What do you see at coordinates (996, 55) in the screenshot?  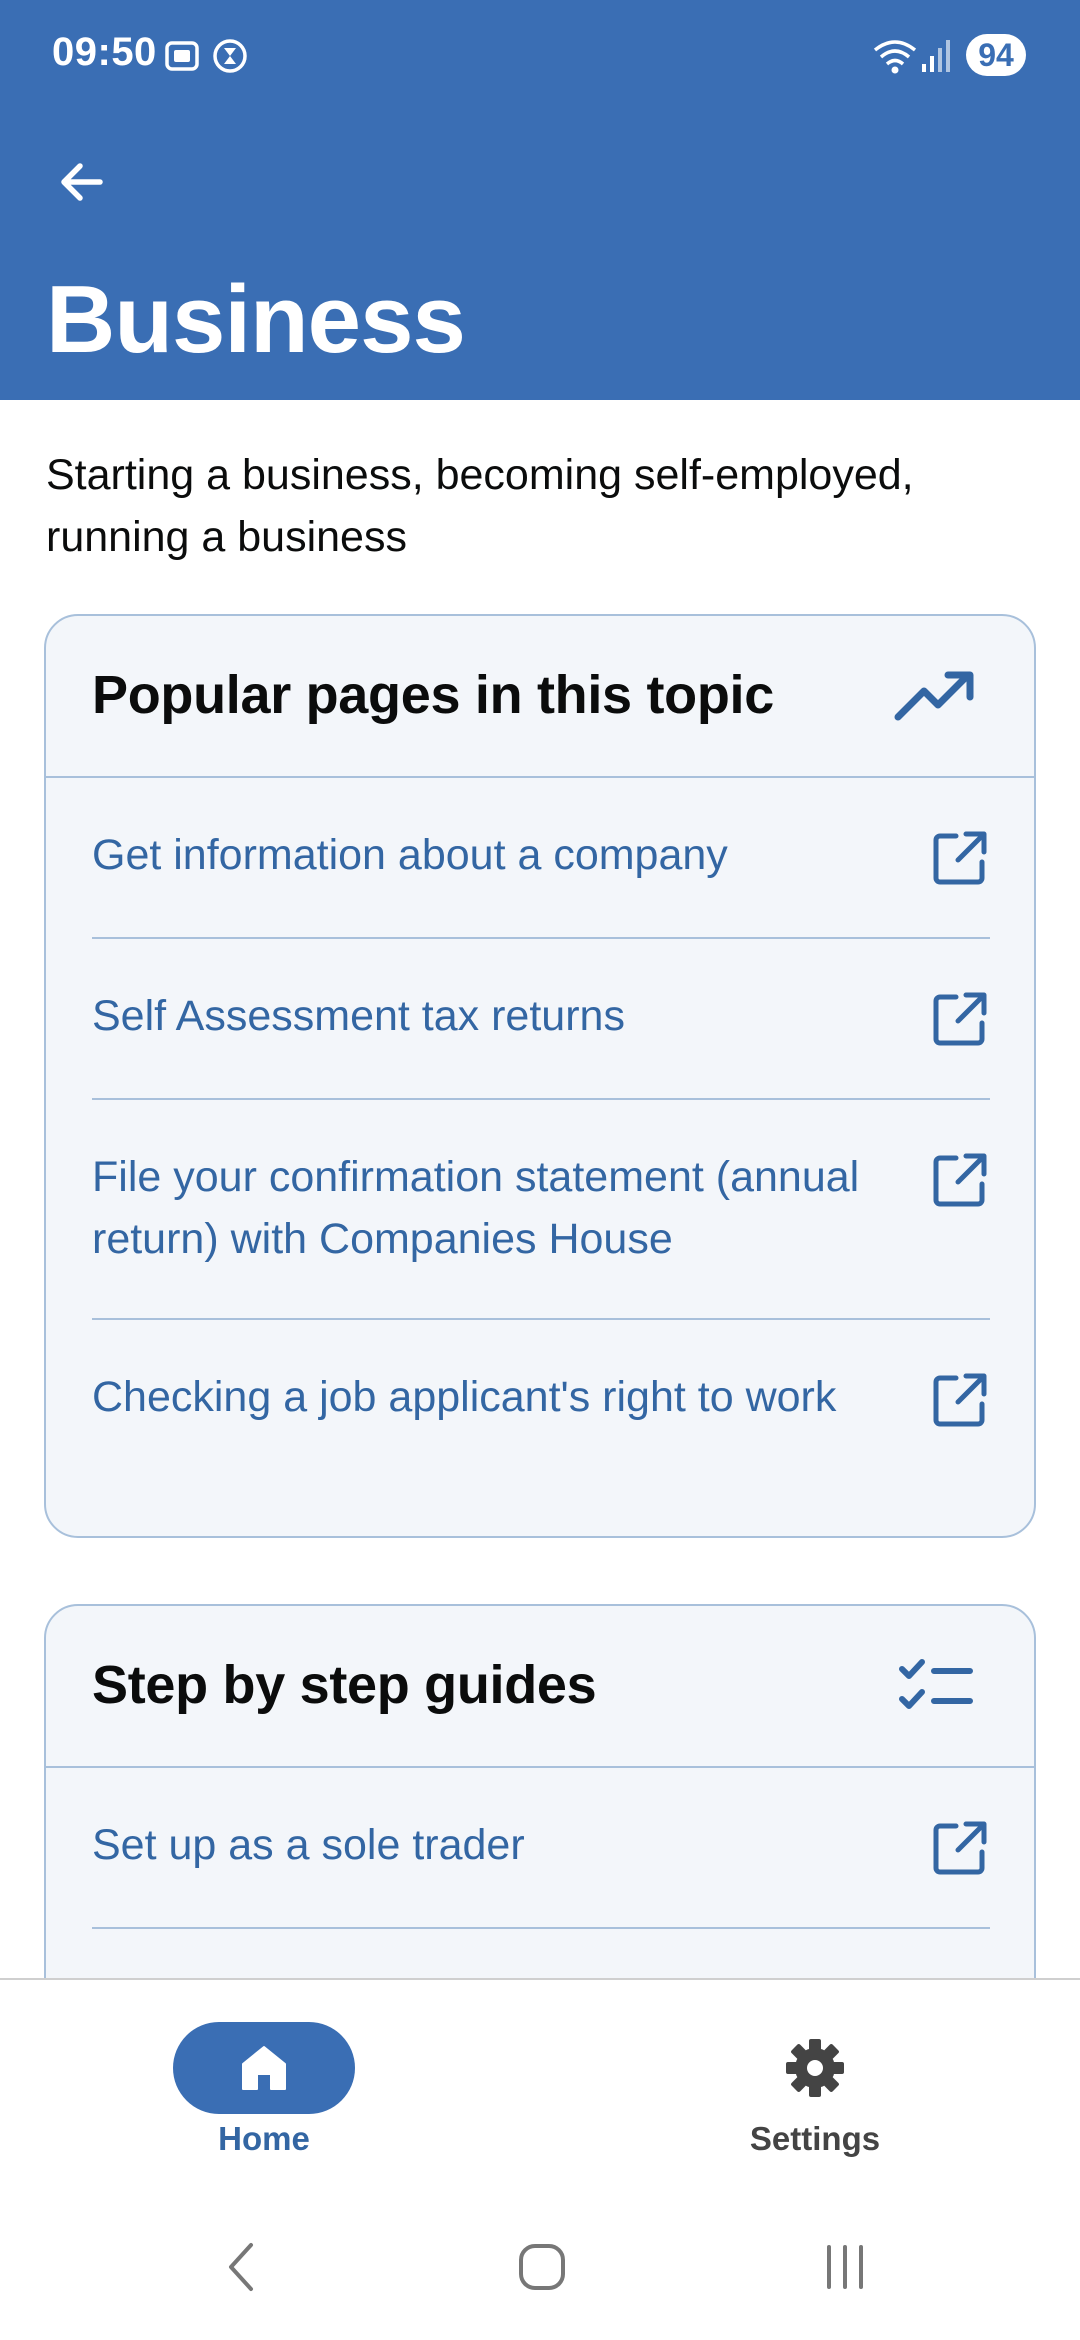 I see `battery-indicator: 94` at bounding box center [996, 55].